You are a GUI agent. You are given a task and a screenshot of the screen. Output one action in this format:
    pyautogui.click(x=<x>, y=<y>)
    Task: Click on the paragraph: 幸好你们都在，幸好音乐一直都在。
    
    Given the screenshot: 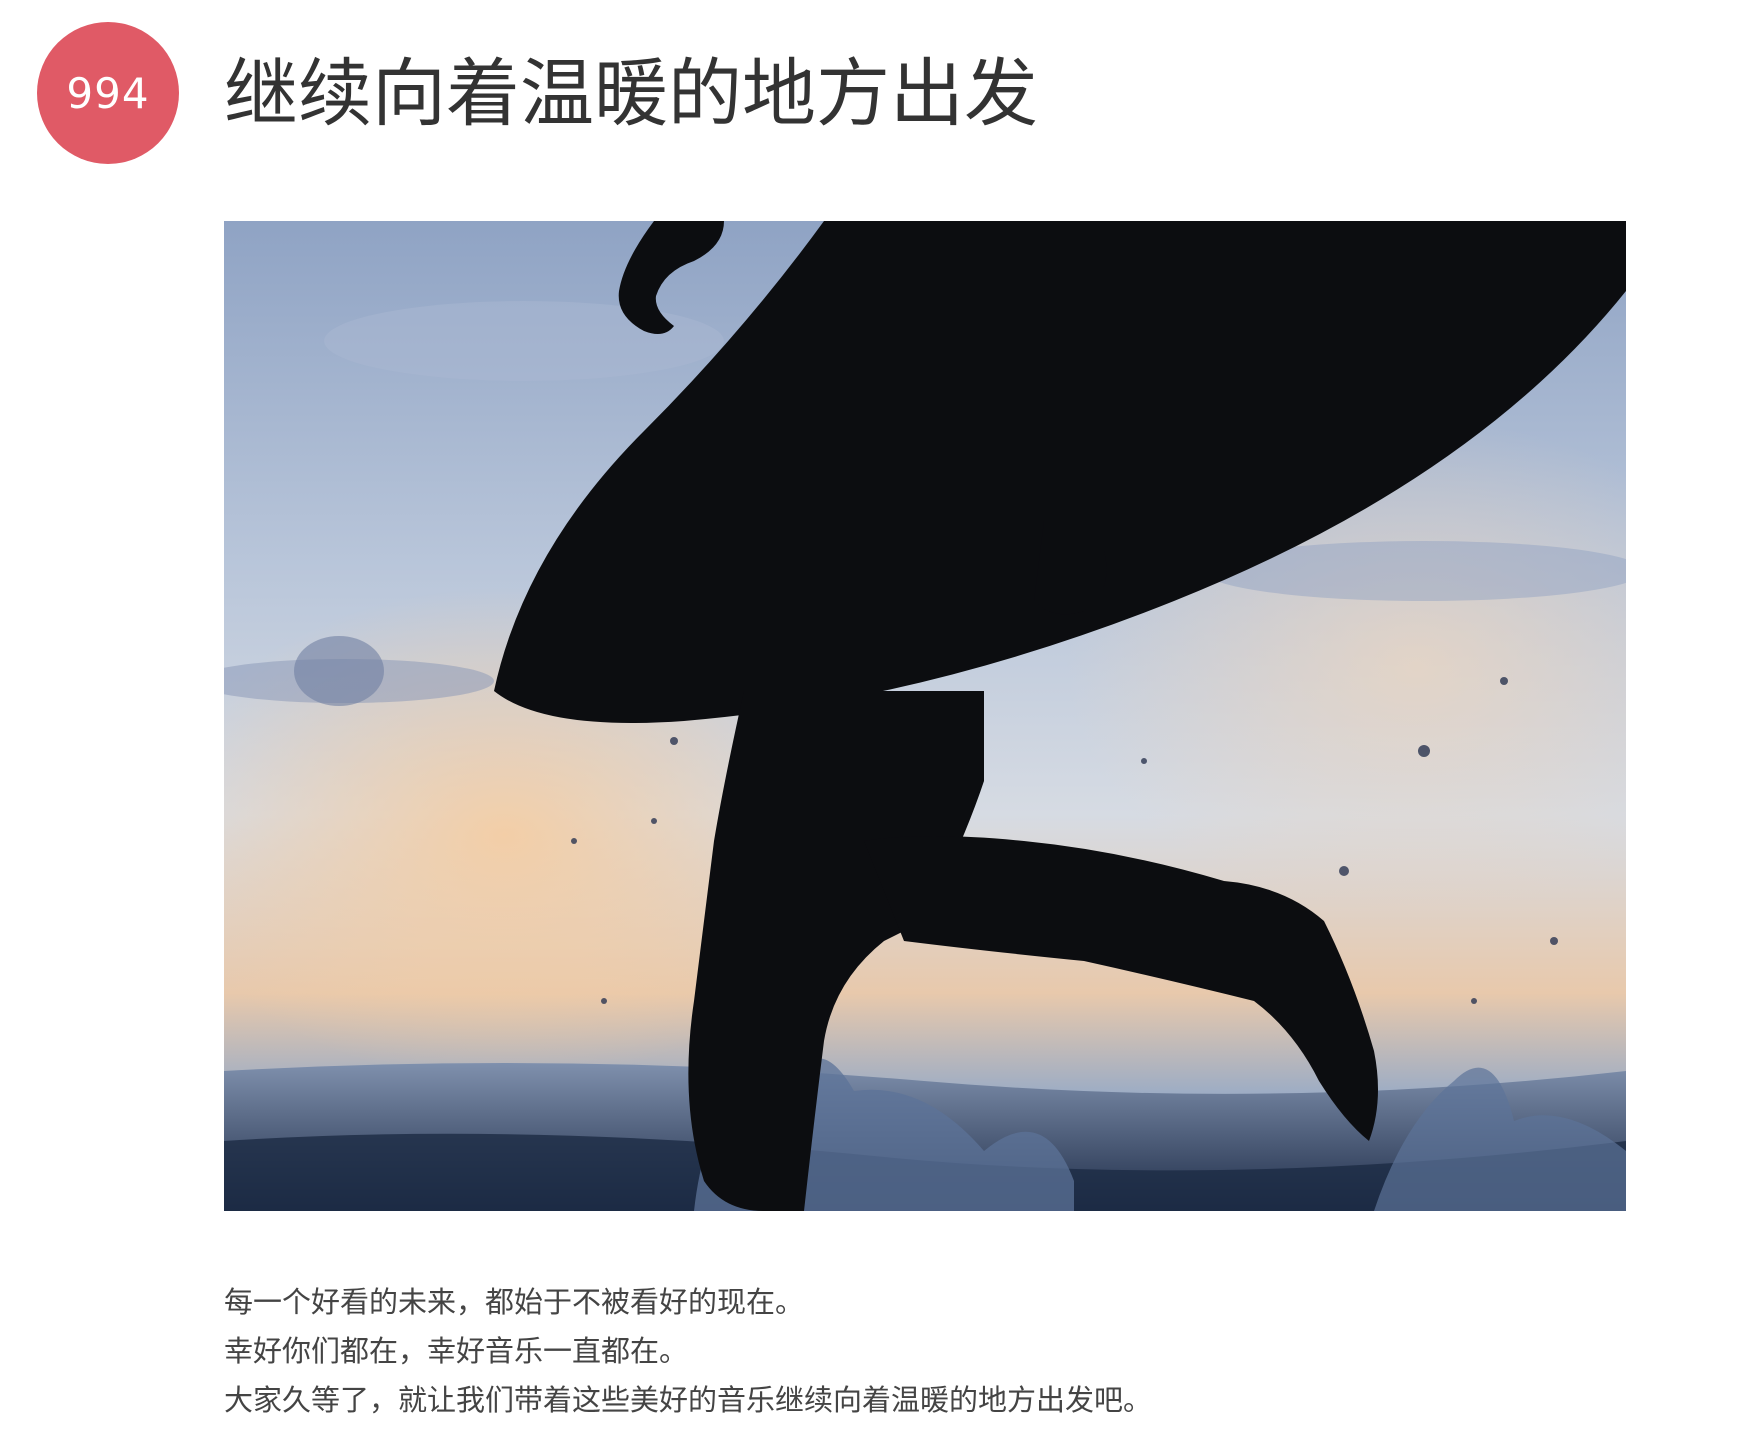 What is the action you would take?
    pyautogui.click(x=456, y=1351)
    